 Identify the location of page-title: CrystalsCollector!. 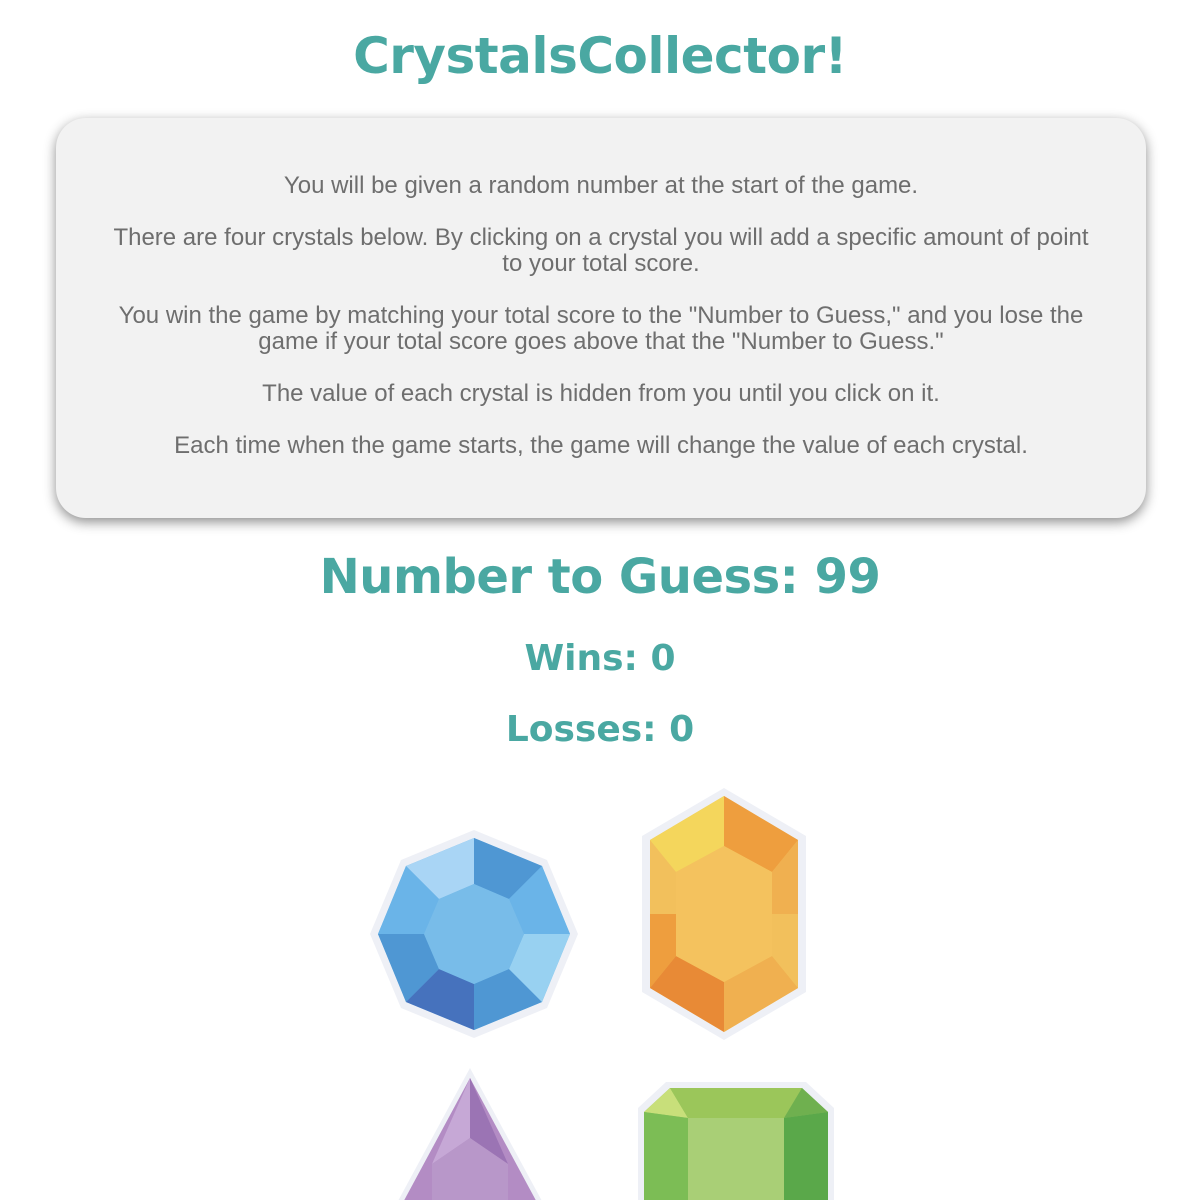
(600, 56).